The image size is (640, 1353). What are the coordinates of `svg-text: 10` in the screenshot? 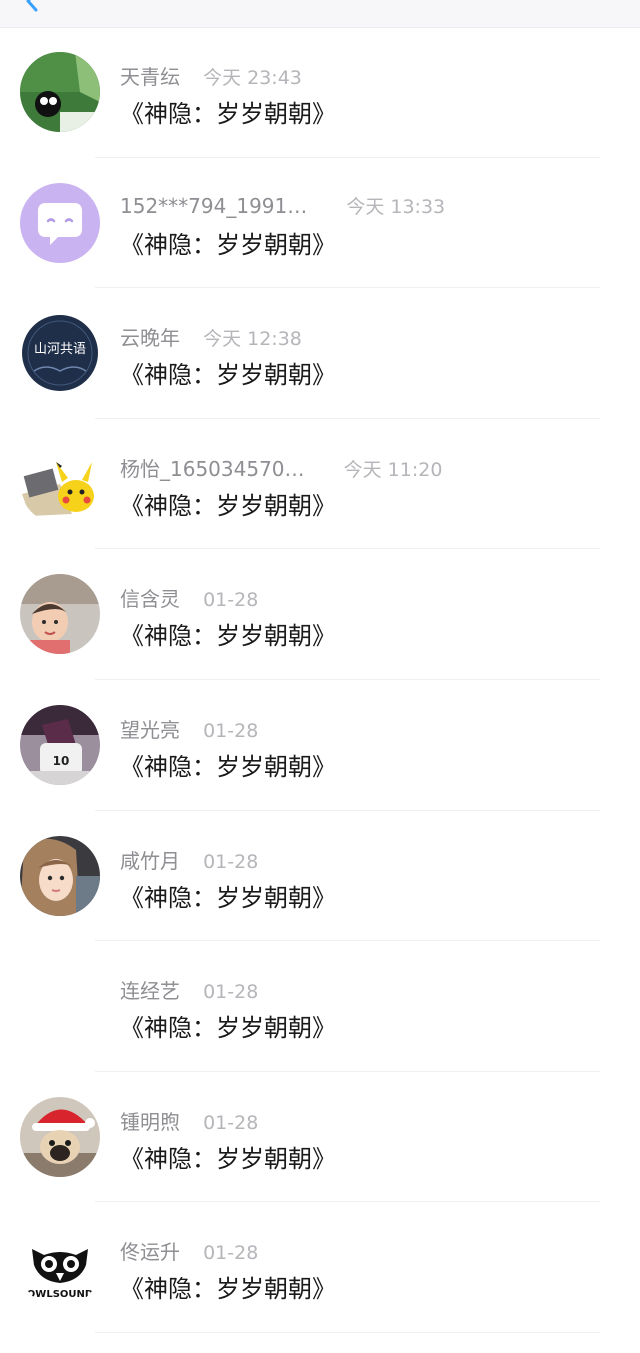 It's located at (61, 761).